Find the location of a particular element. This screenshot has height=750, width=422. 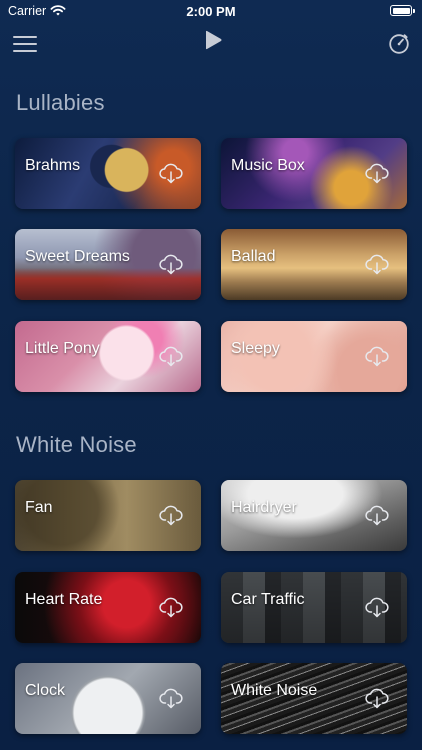

tile-white-noise: White Noise is located at coordinates (314, 698).